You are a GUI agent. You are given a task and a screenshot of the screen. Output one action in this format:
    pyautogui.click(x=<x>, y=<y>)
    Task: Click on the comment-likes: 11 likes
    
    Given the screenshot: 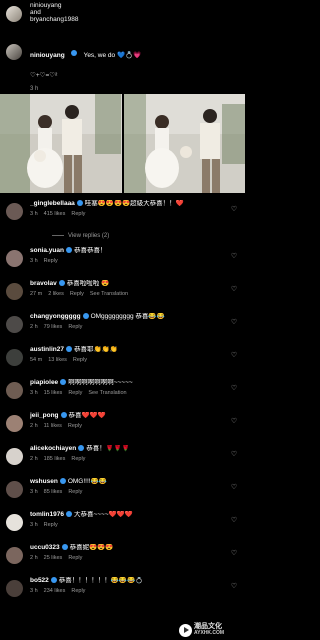 What is the action you would take?
    pyautogui.click(x=53, y=426)
    